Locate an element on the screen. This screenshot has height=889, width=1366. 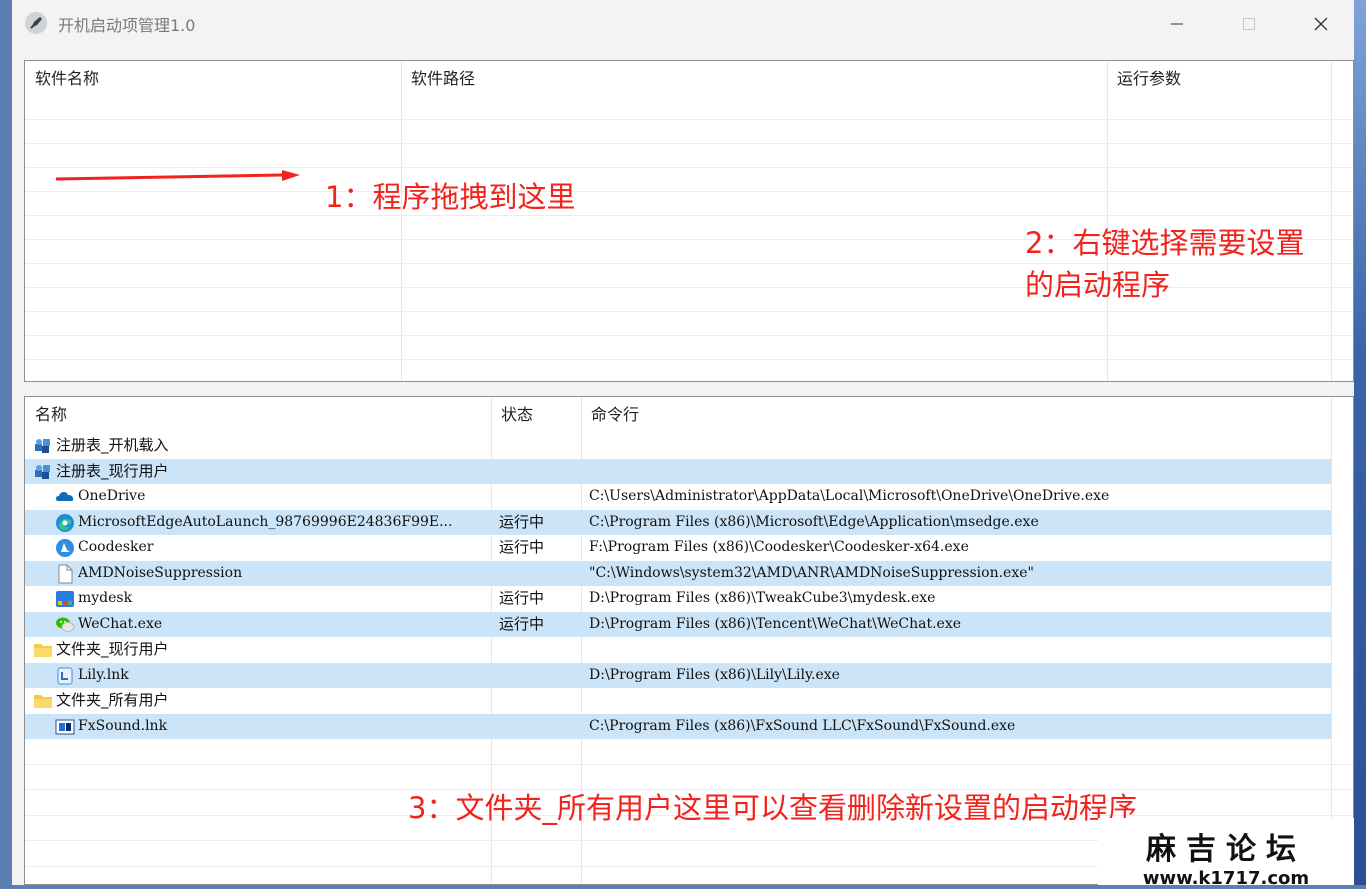
row-name: mydesk is located at coordinates (105, 598).